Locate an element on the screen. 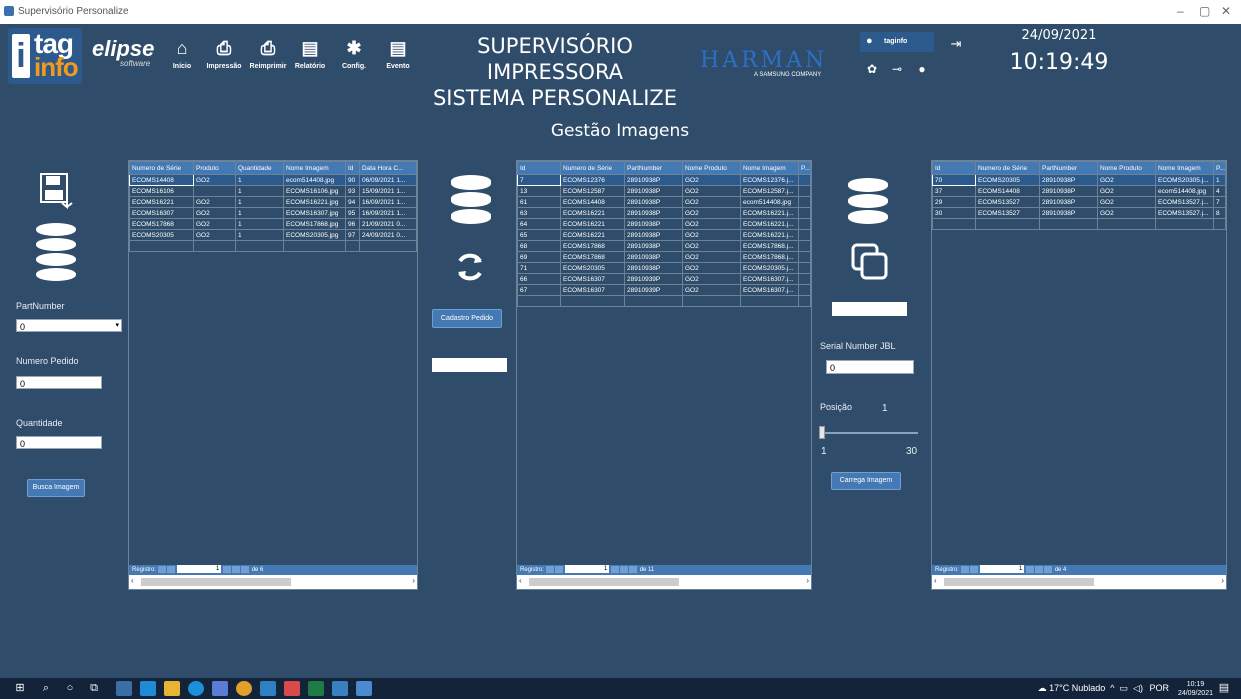  user-badge: ● taginfo is located at coordinates (897, 42).